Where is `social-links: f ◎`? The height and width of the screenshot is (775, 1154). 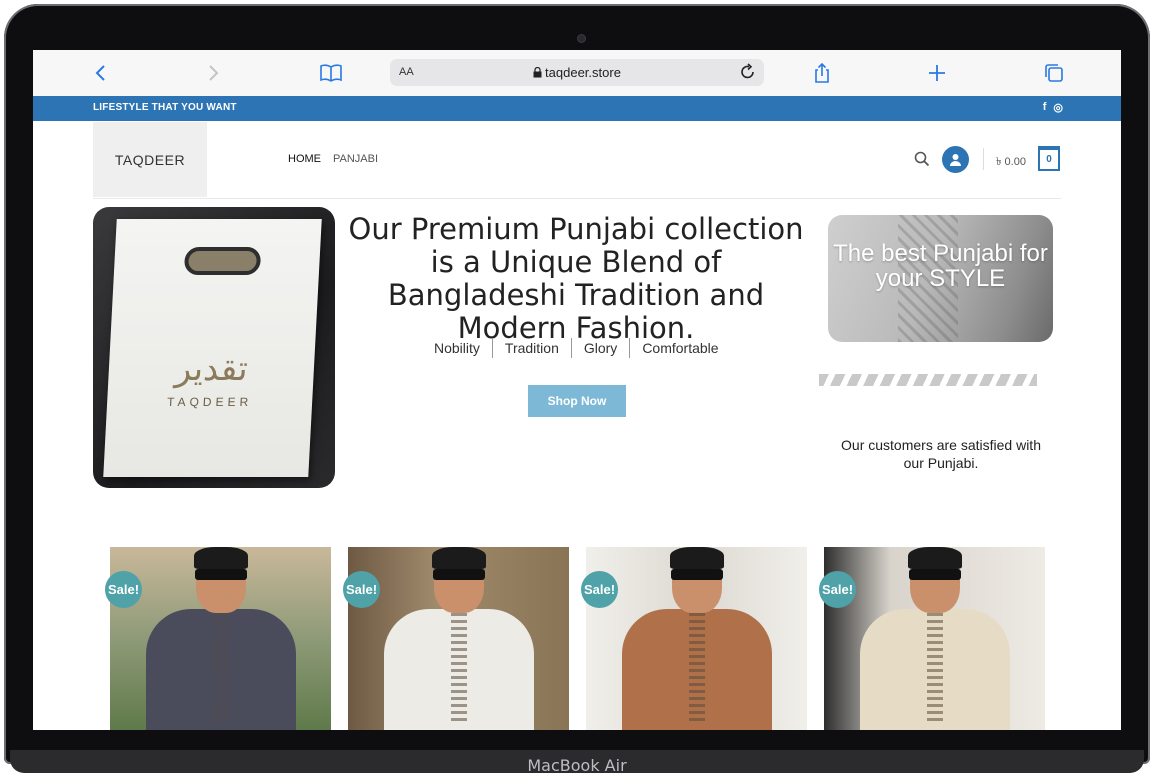
social-links: f ◎ is located at coordinates (1053, 107).